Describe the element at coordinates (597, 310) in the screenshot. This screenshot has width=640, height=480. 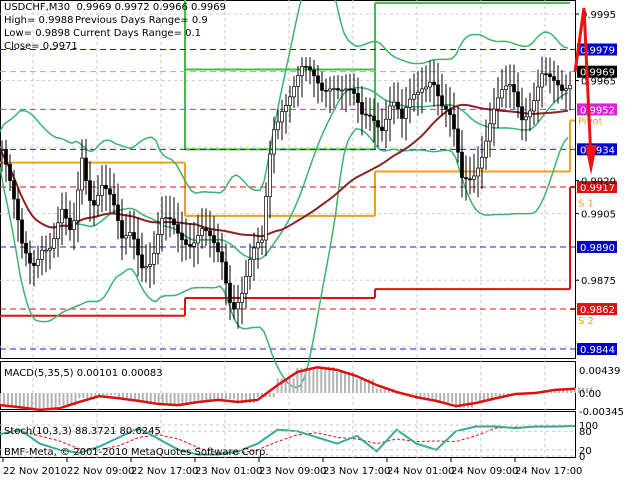
I see `price-label: 0.9862` at that location.